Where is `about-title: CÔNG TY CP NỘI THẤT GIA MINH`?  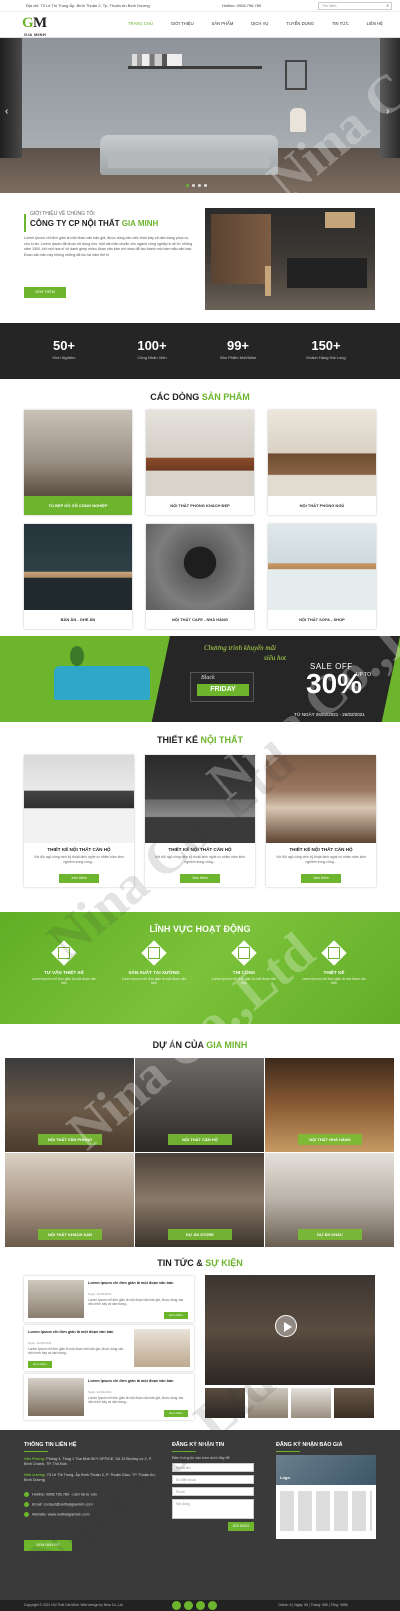
about-title: CÔNG TY CP NỘI THẤT GIA MINH is located at coordinates (94, 223).